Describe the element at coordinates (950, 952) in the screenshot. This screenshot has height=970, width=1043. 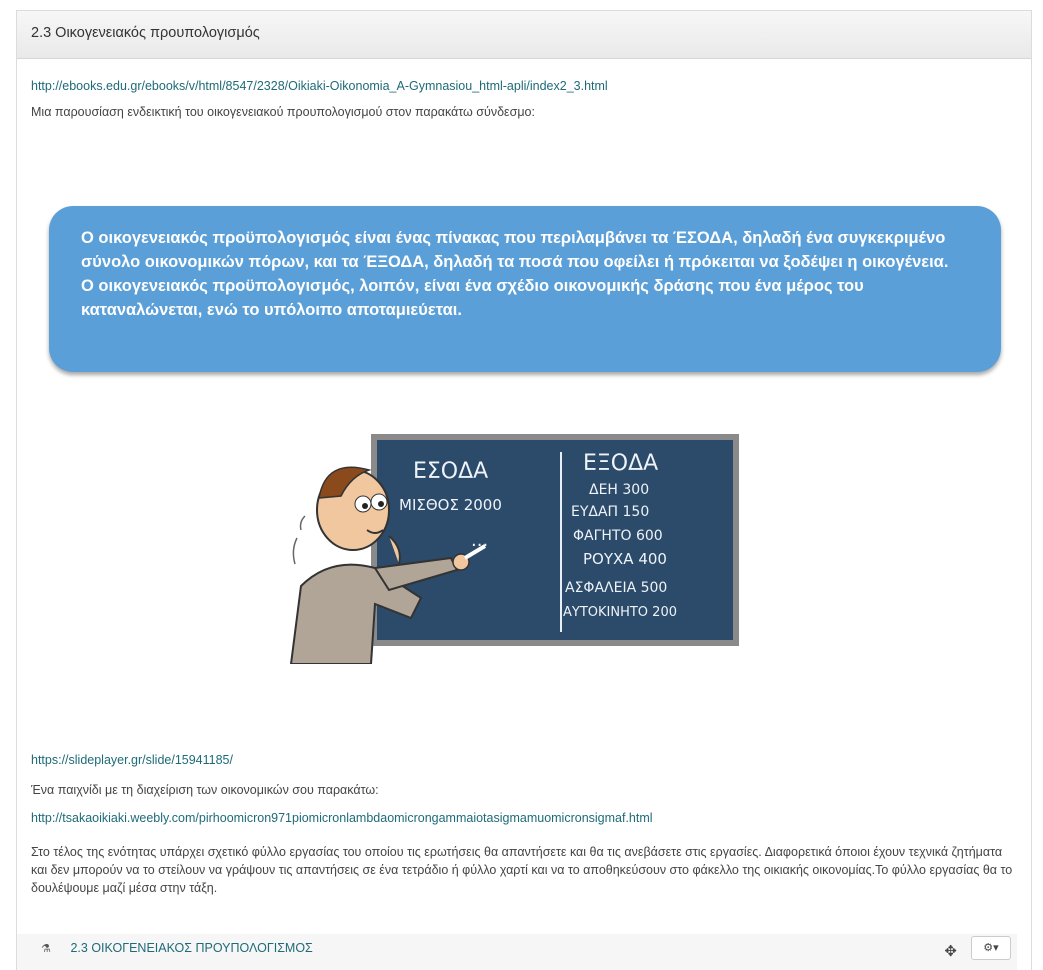
I see `move-icon: ✥` at that location.